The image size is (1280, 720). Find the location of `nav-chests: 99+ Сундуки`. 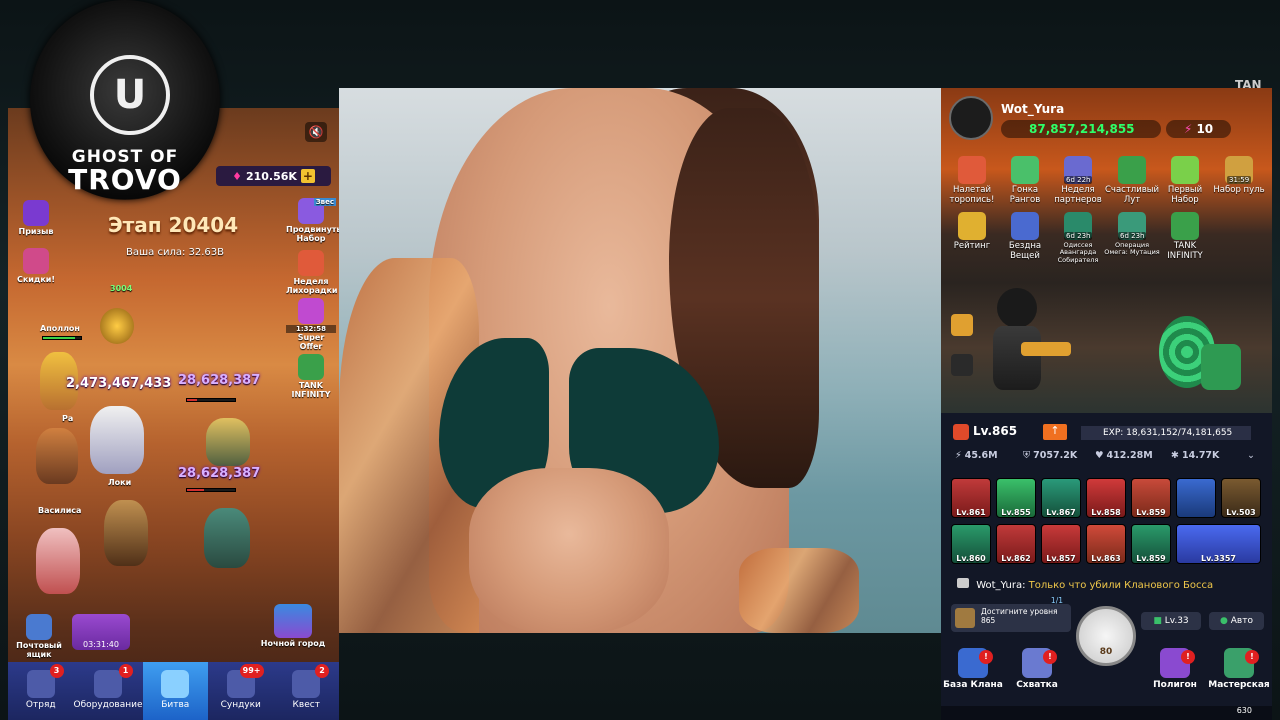

nav-chests: 99+ Сундуки is located at coordinates (241, 691).